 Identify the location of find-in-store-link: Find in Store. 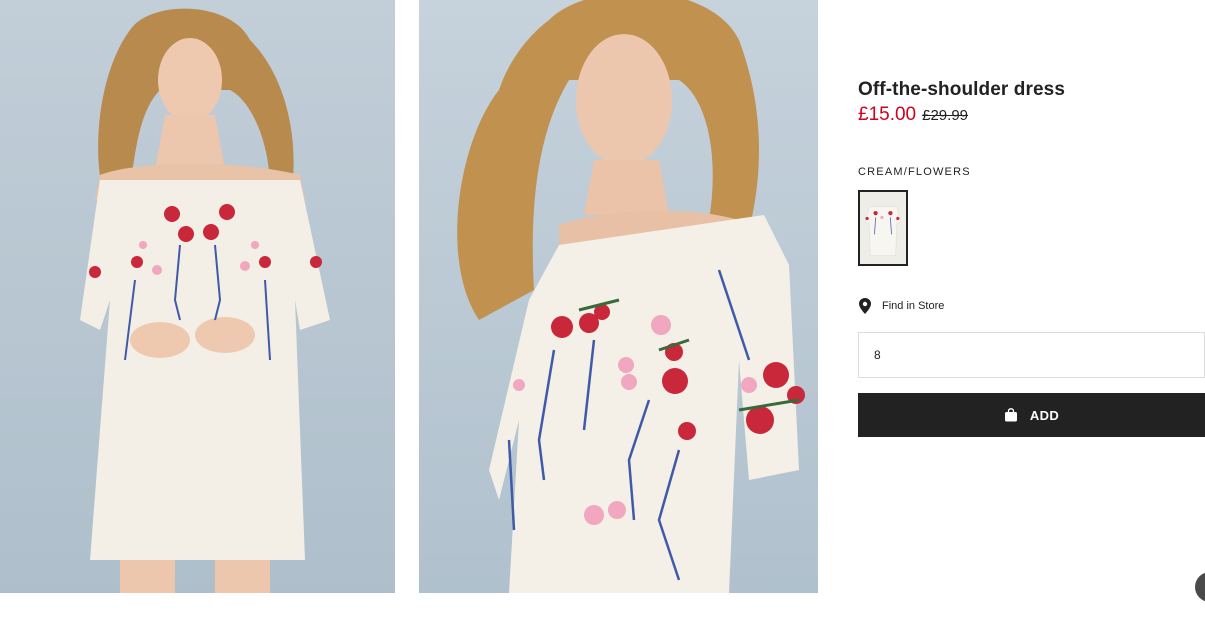
(1031, 306).